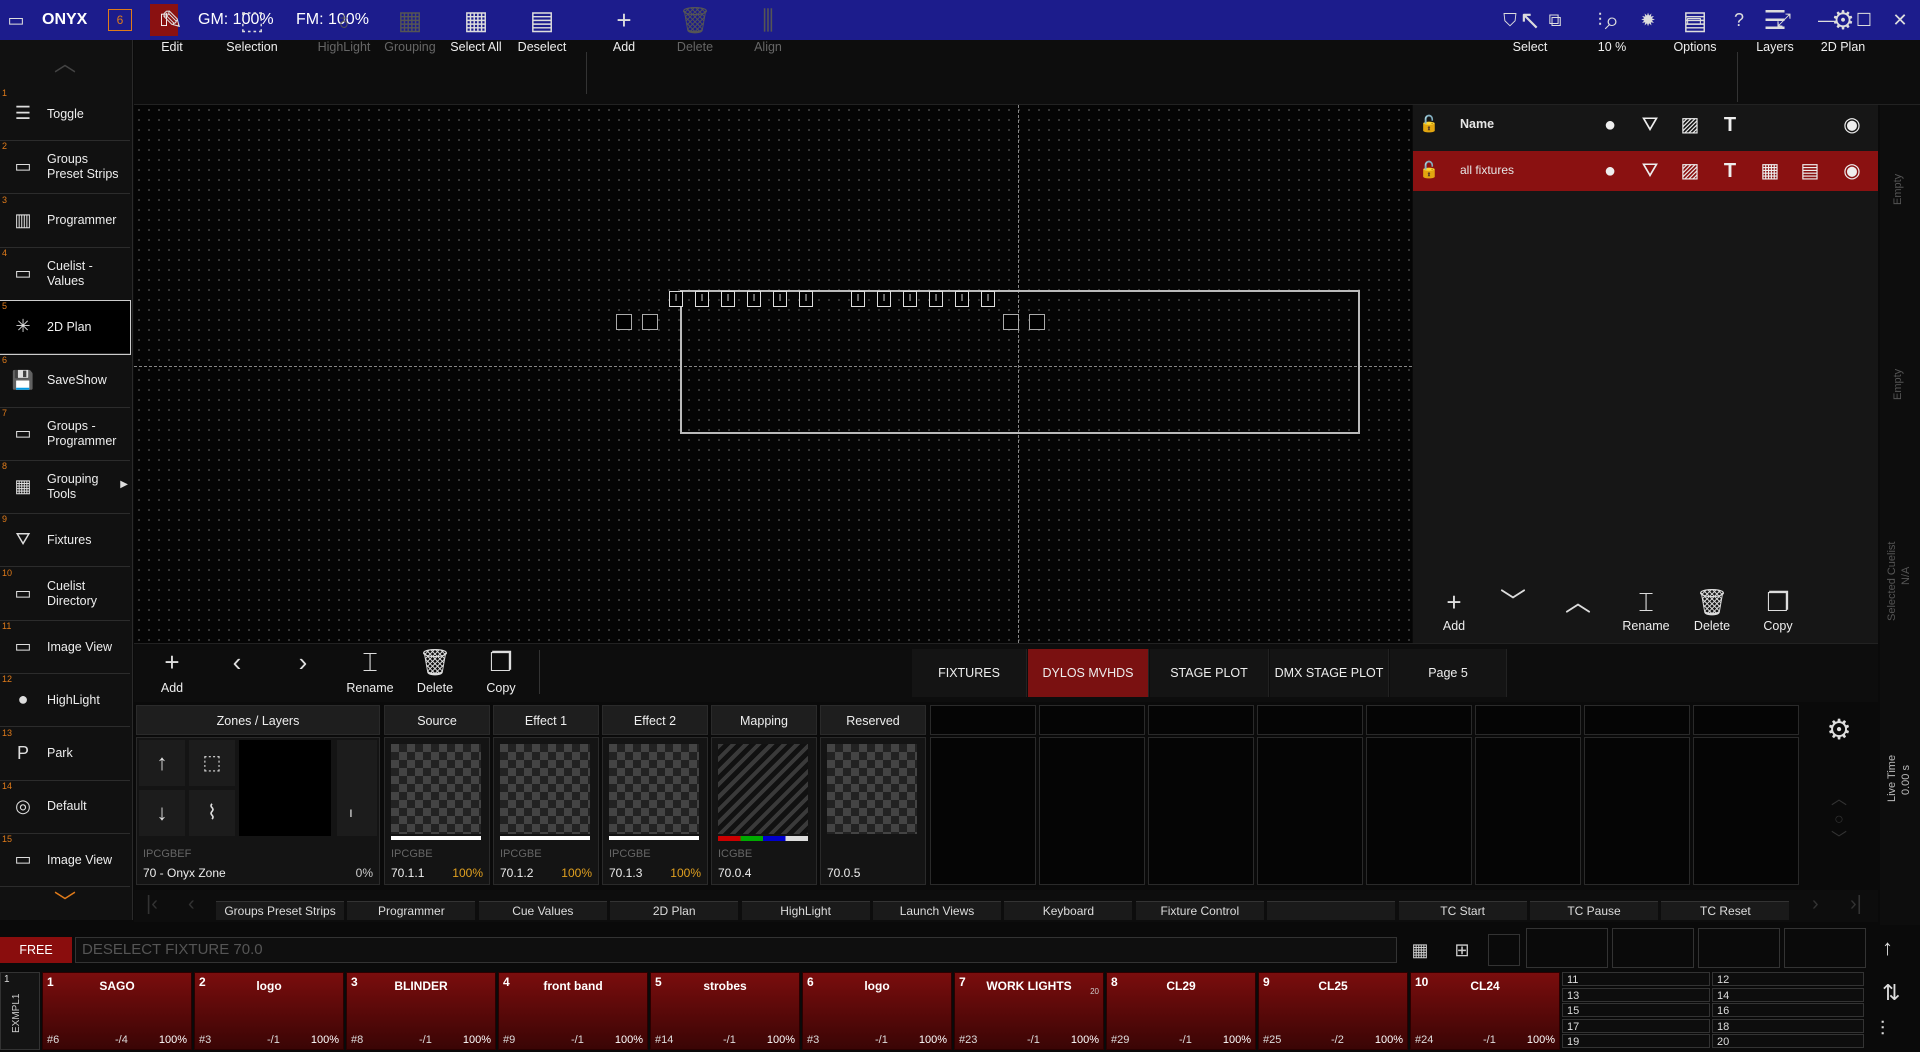  I want to click on tab-dylos-mvhds: DYLOS MVHDS, so click(1088, 673).